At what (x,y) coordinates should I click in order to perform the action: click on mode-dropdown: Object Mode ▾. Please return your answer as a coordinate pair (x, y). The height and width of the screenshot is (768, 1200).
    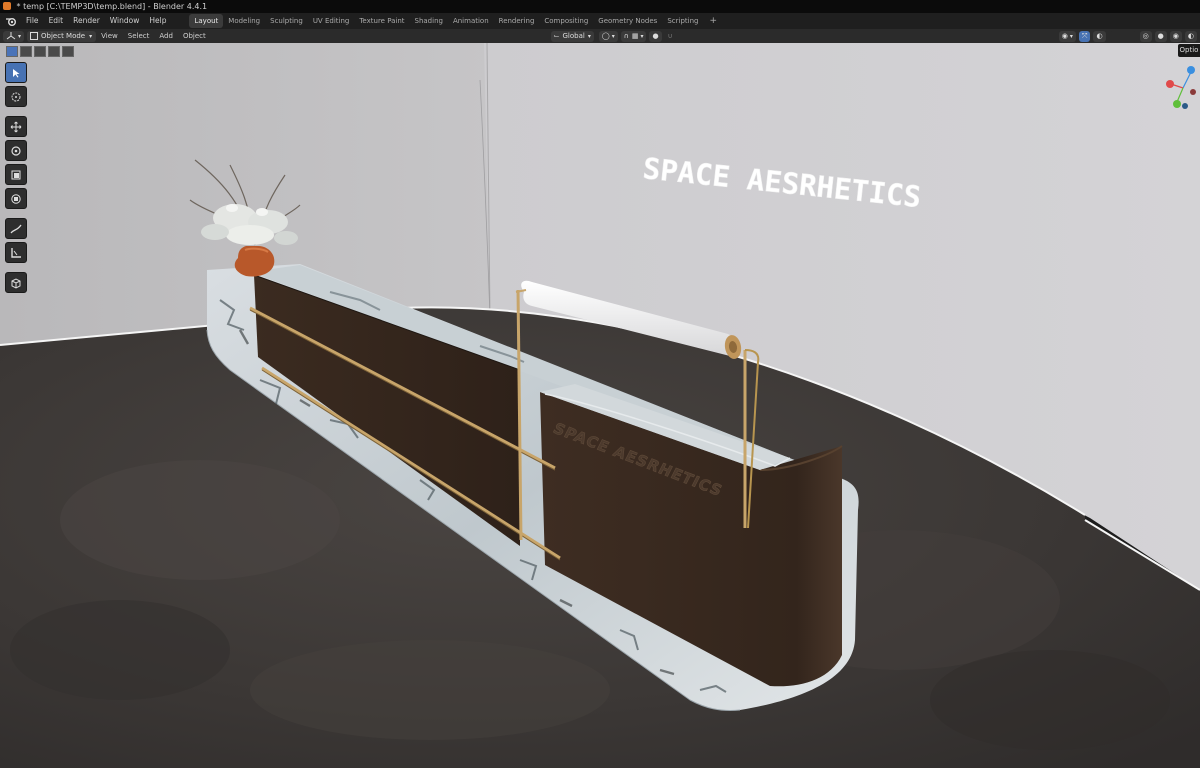
    Looking at the image, I should click on (62, 36).